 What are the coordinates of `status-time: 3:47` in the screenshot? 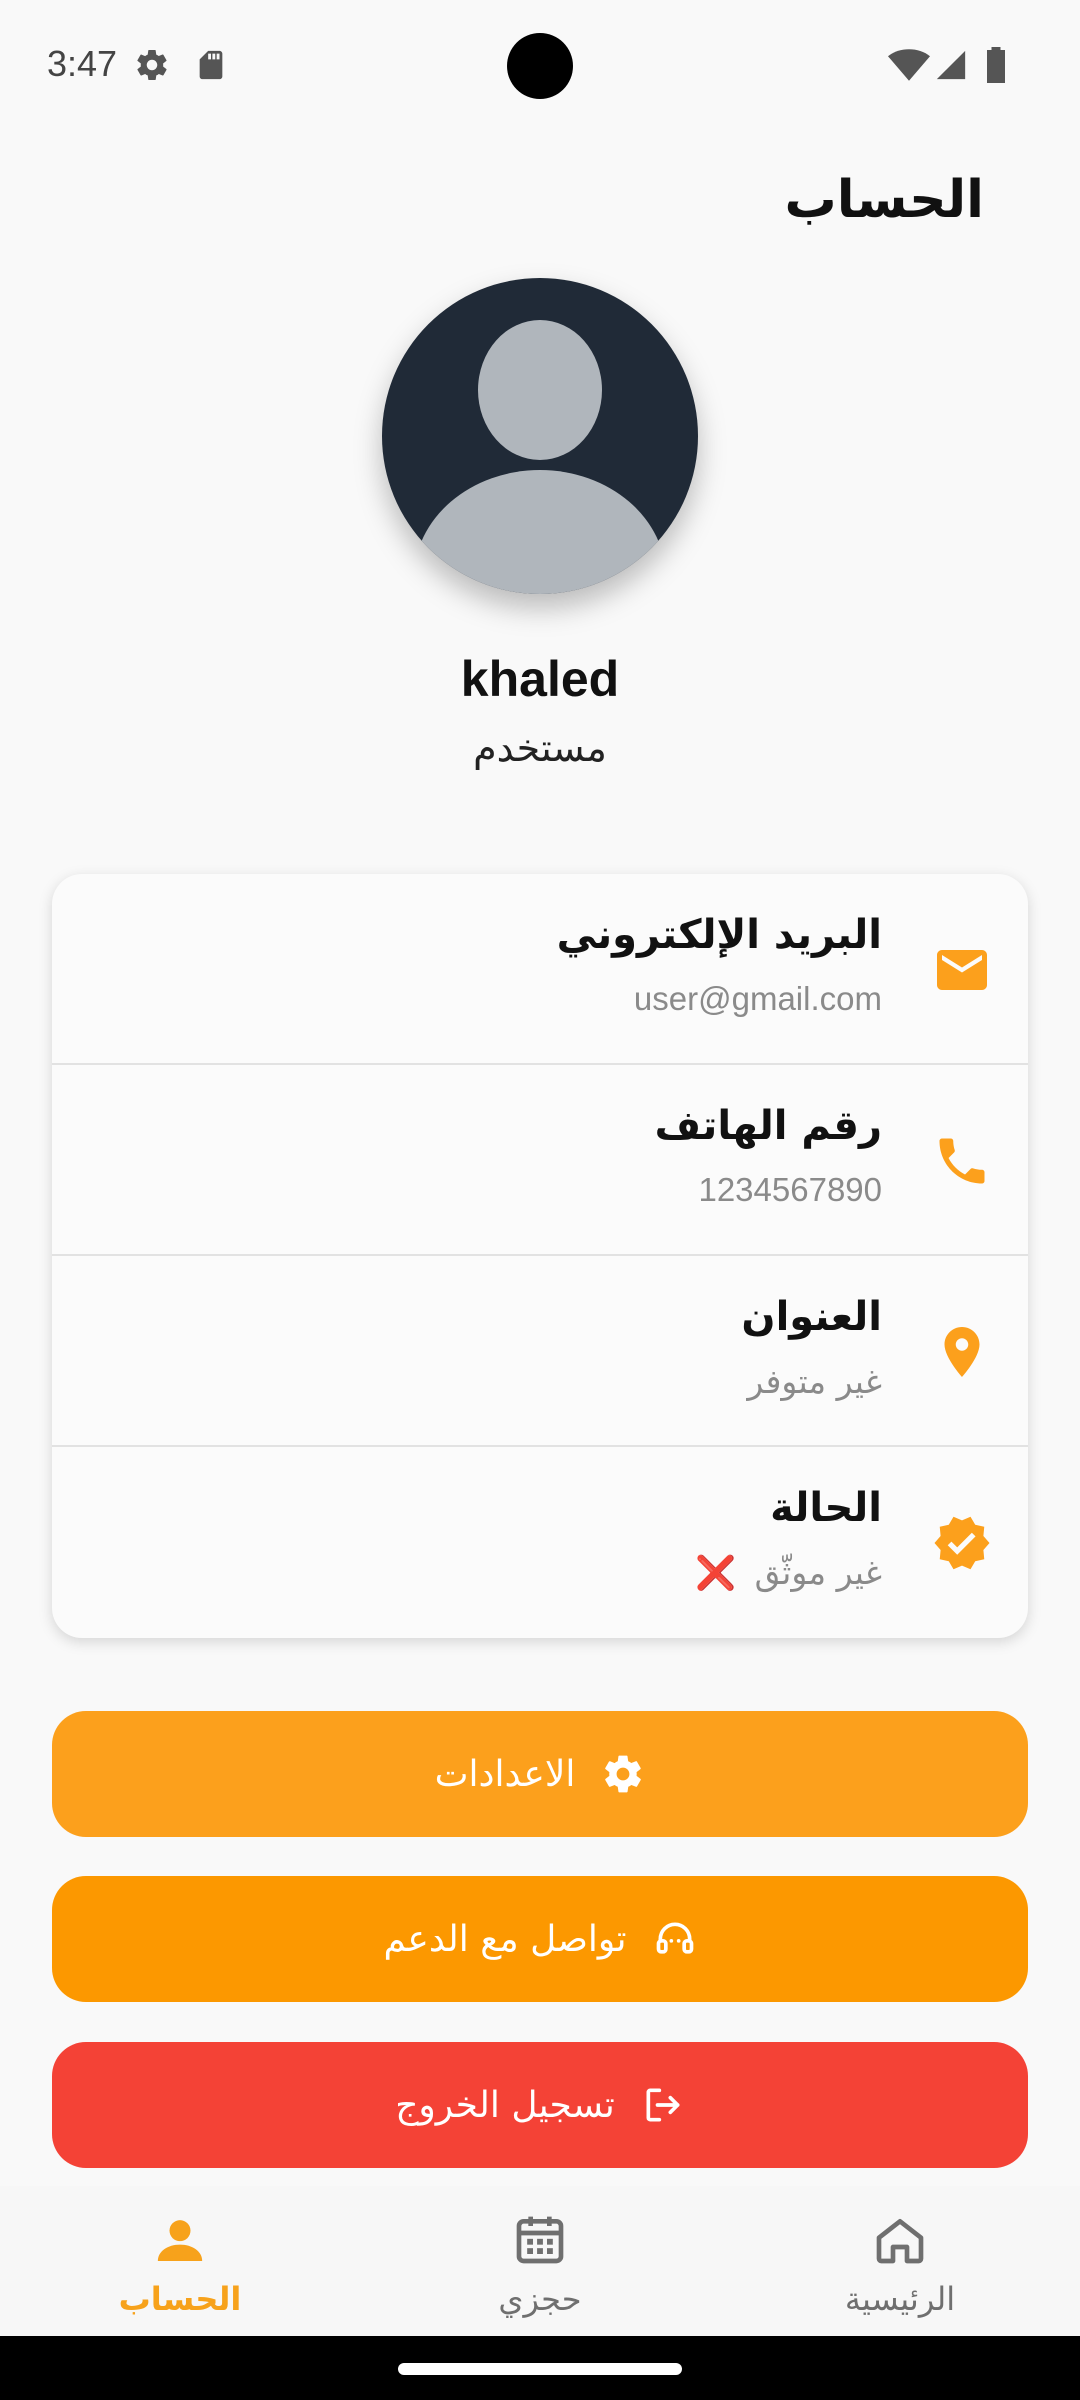 It's located at (82, 63).